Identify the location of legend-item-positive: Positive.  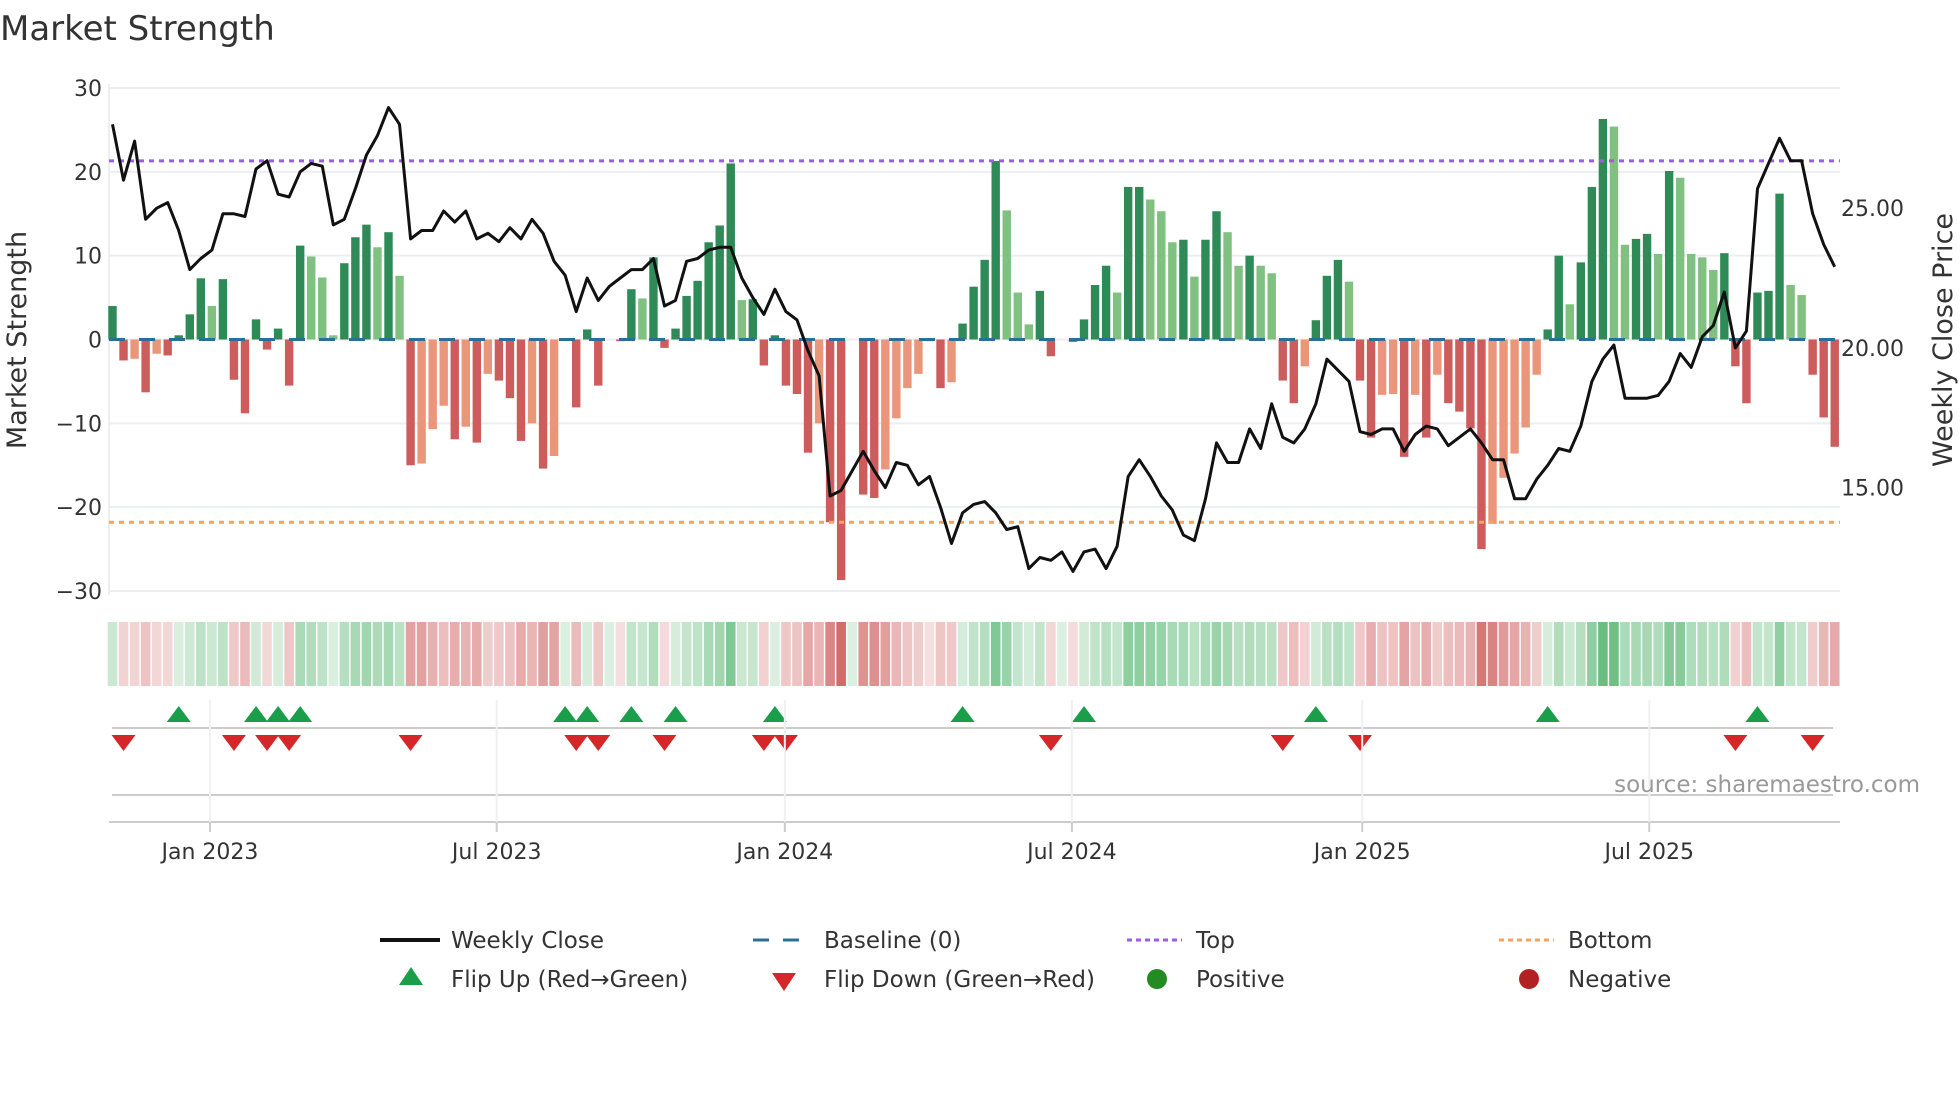
(1216, 980).